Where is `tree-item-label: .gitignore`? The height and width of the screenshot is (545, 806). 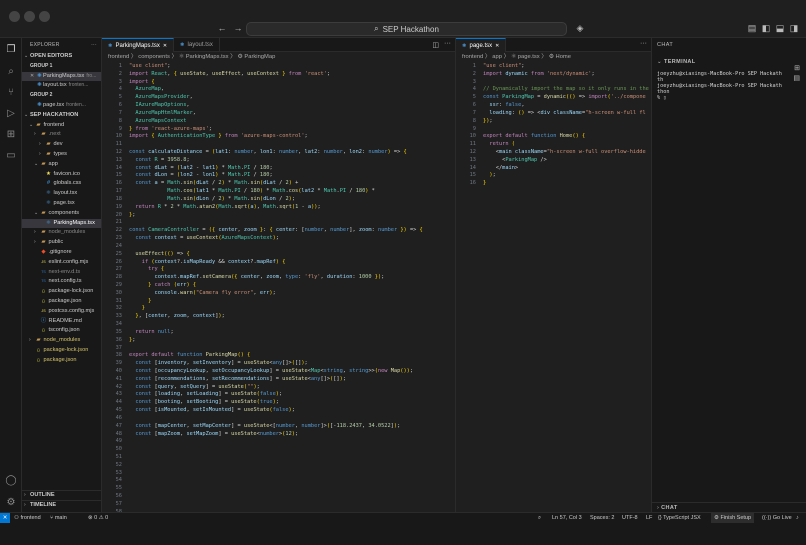
tree-item-label: .gitignore is located at coordinates (59, 251).